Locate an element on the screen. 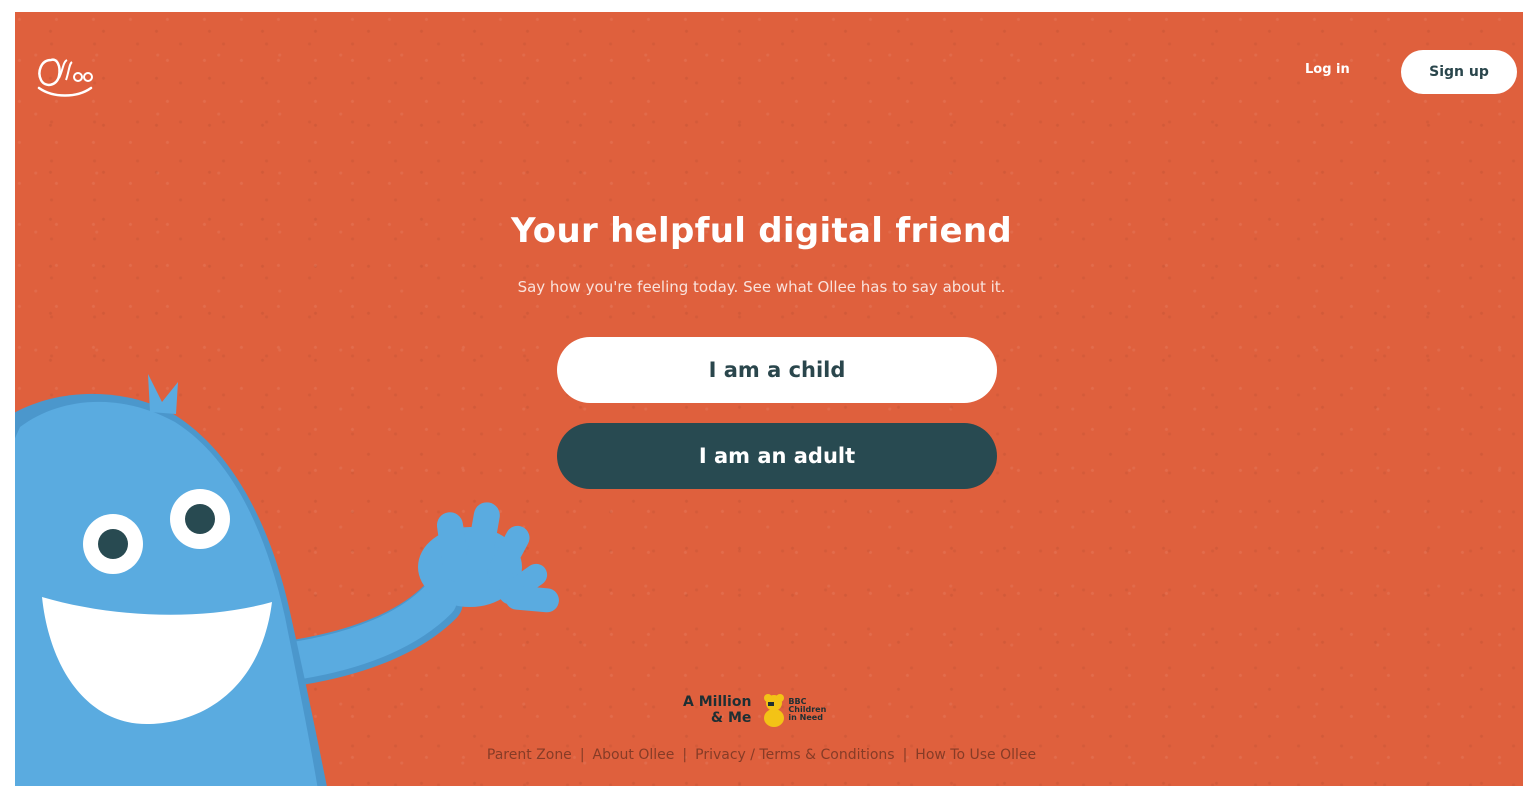 The width and height of the screenshot is (1523, 786). signup-button: Sign up is located at coordinates (1459, 72).